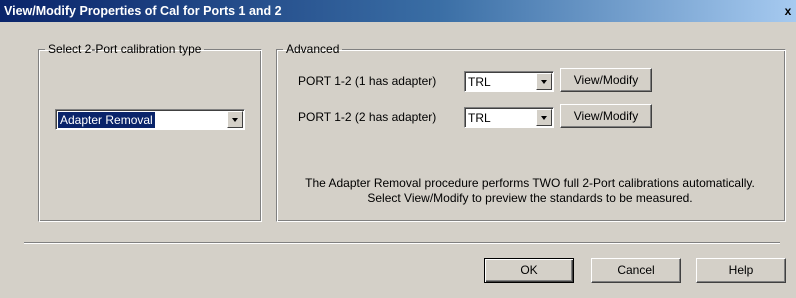 Image resolution: width=796 pixels, height=298 pixels. I want to click on view-modify-button-2-label: View/Modify, so click(606, 116).